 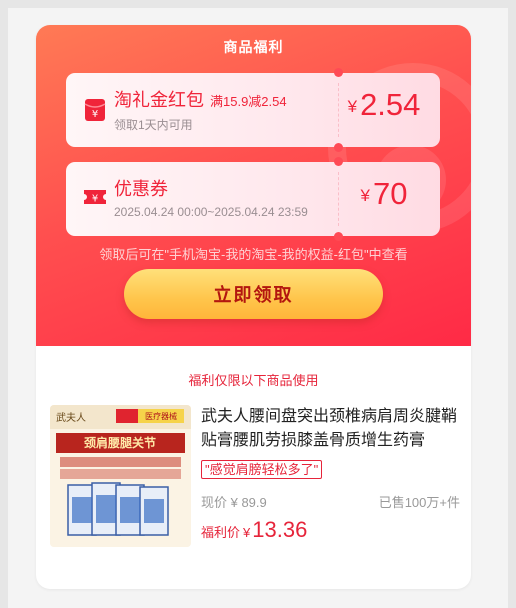 I want to click on claim-now-button: 立即领取, so click(x=253, y=294).